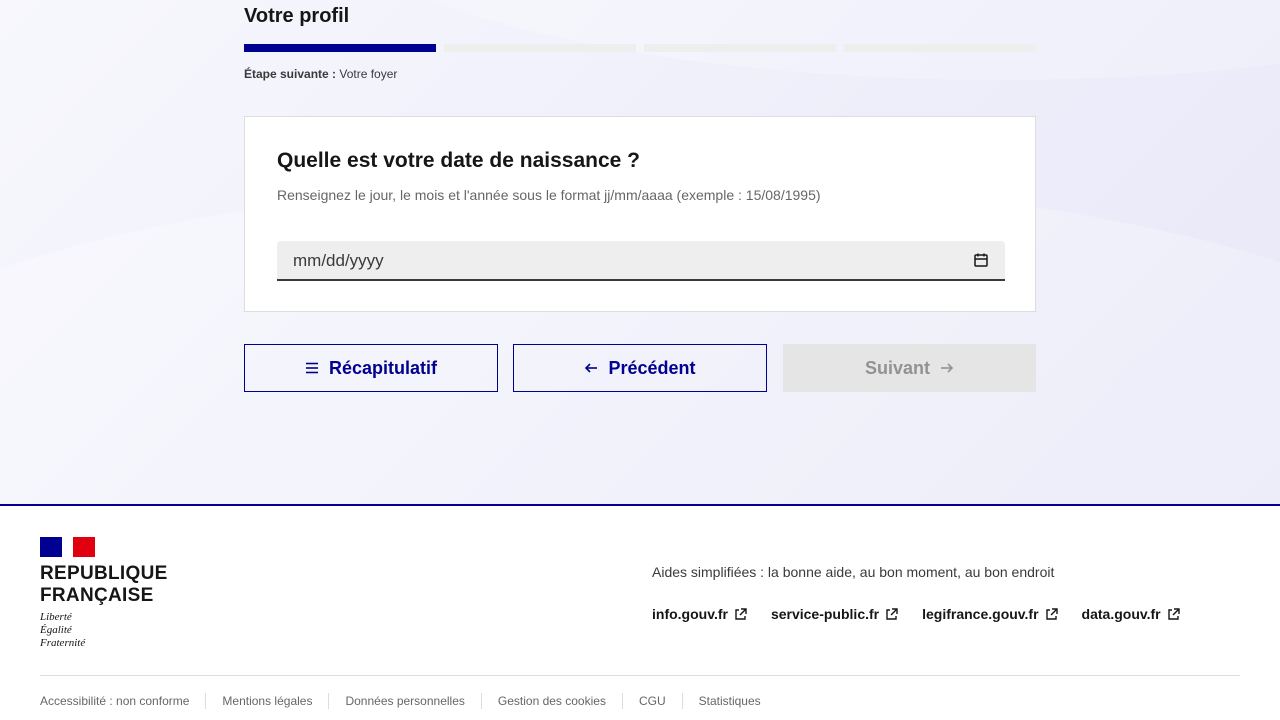 The height and width of the screenshot is (720, 1280). I want to click on previous-button-label: Précédent, so click(652, 367).